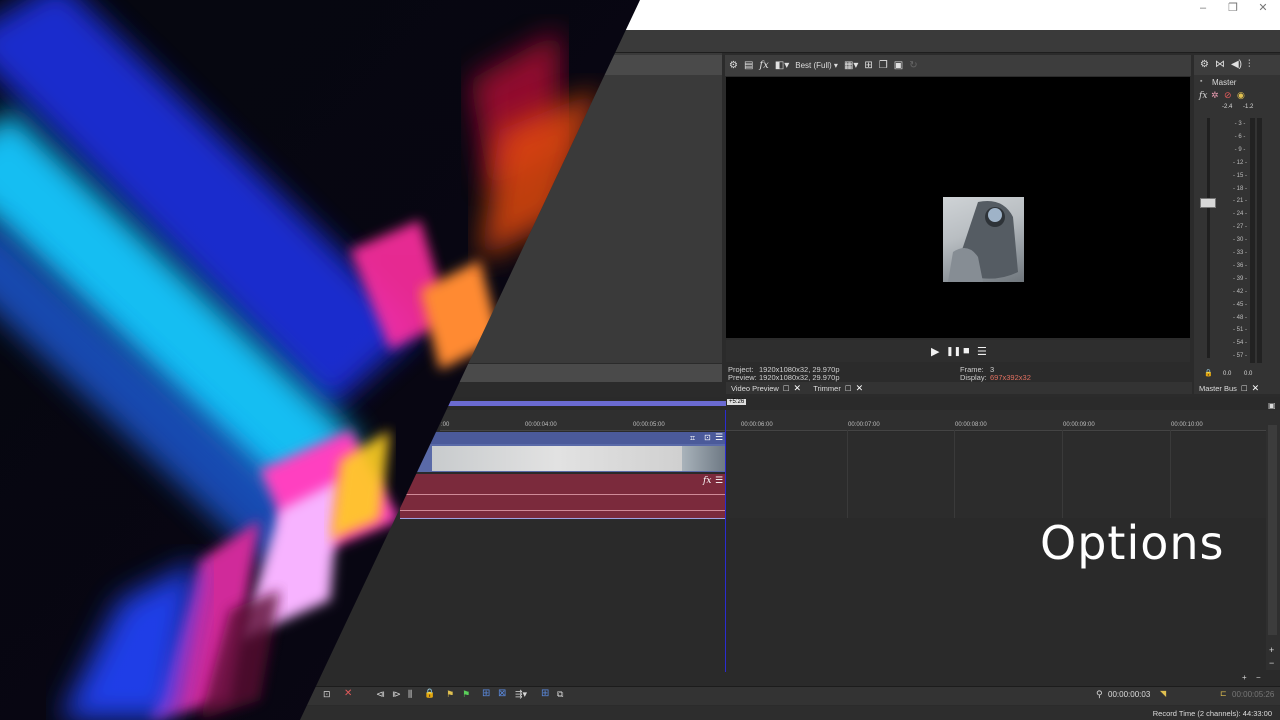 This screenshot has height=720, width=1280. What do you see at coordinates (1203, 11) in the screenshot?
I see `minimize-button: –` at bounding box center [1203, 11].